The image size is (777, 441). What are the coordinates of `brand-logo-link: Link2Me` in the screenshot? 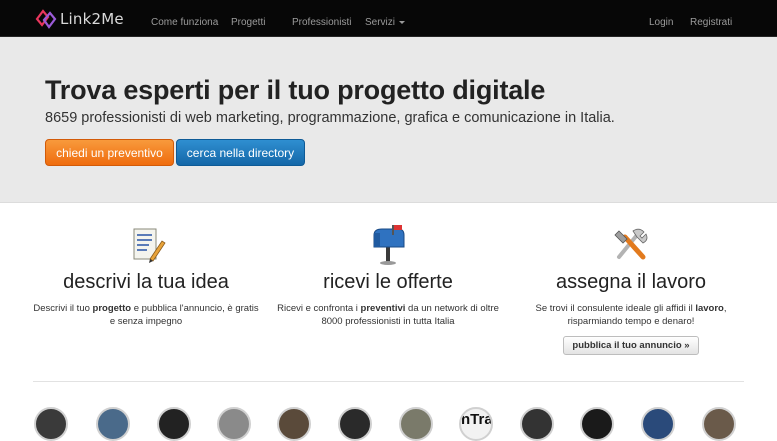 It's located at (79, 18).